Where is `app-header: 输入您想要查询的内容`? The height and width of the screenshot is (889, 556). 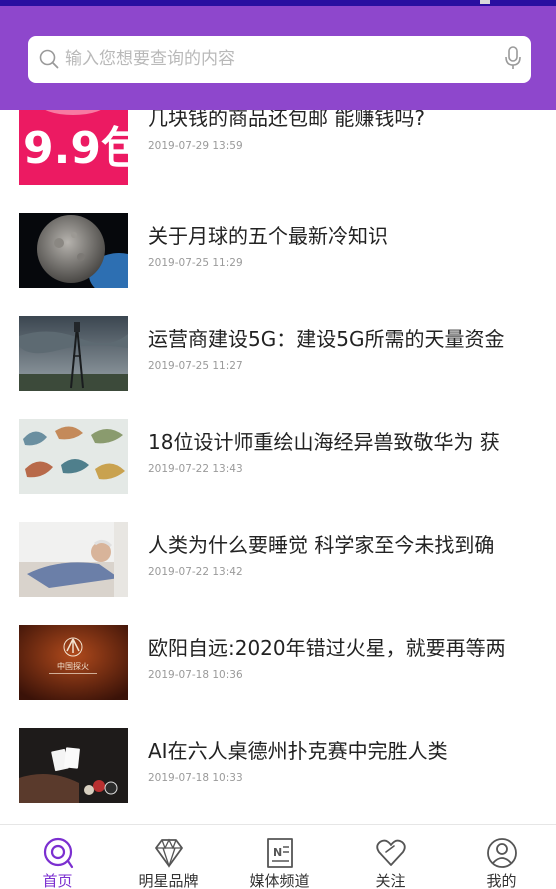 app-header: 输入您想要查询的内容 is located at coordinates (278, 58).